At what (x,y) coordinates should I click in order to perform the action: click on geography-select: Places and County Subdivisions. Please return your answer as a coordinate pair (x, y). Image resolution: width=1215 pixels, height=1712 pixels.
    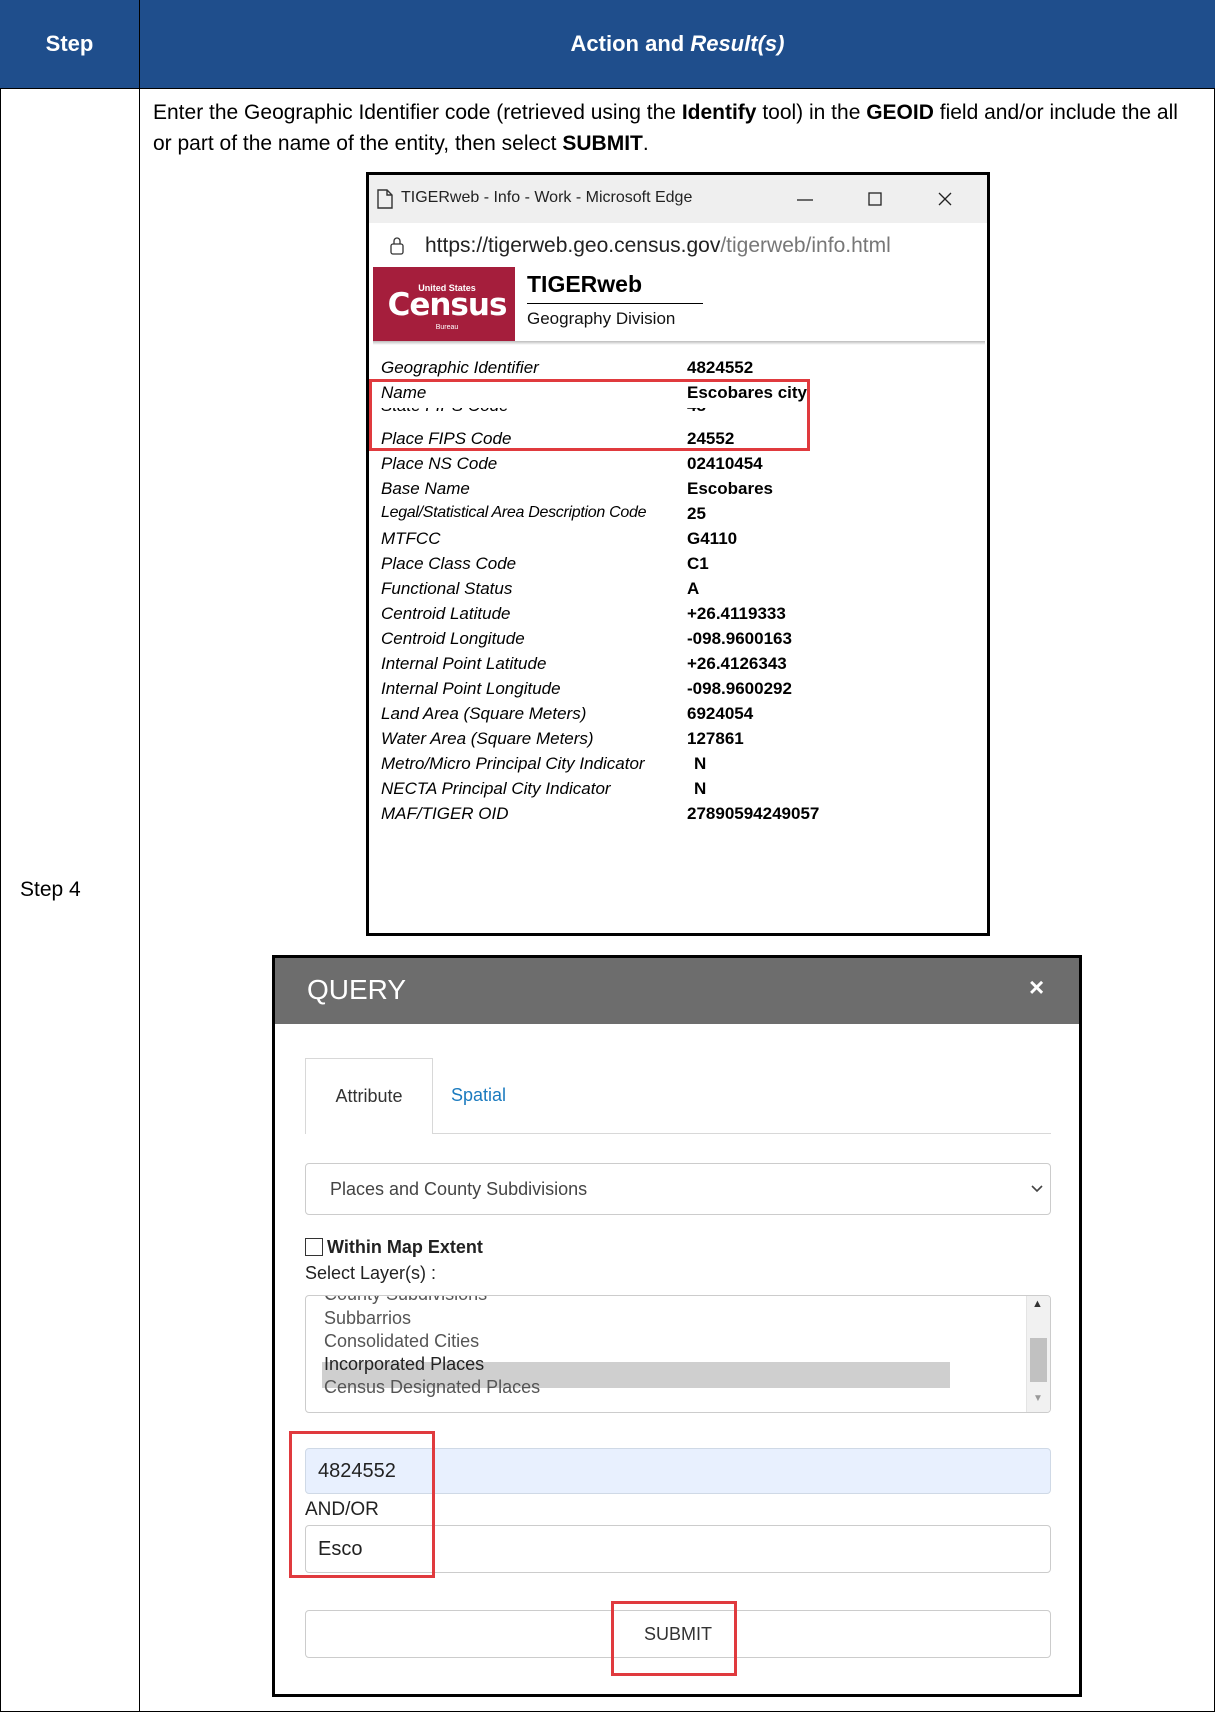
    Looking at the image, I should click on (678, 1189).